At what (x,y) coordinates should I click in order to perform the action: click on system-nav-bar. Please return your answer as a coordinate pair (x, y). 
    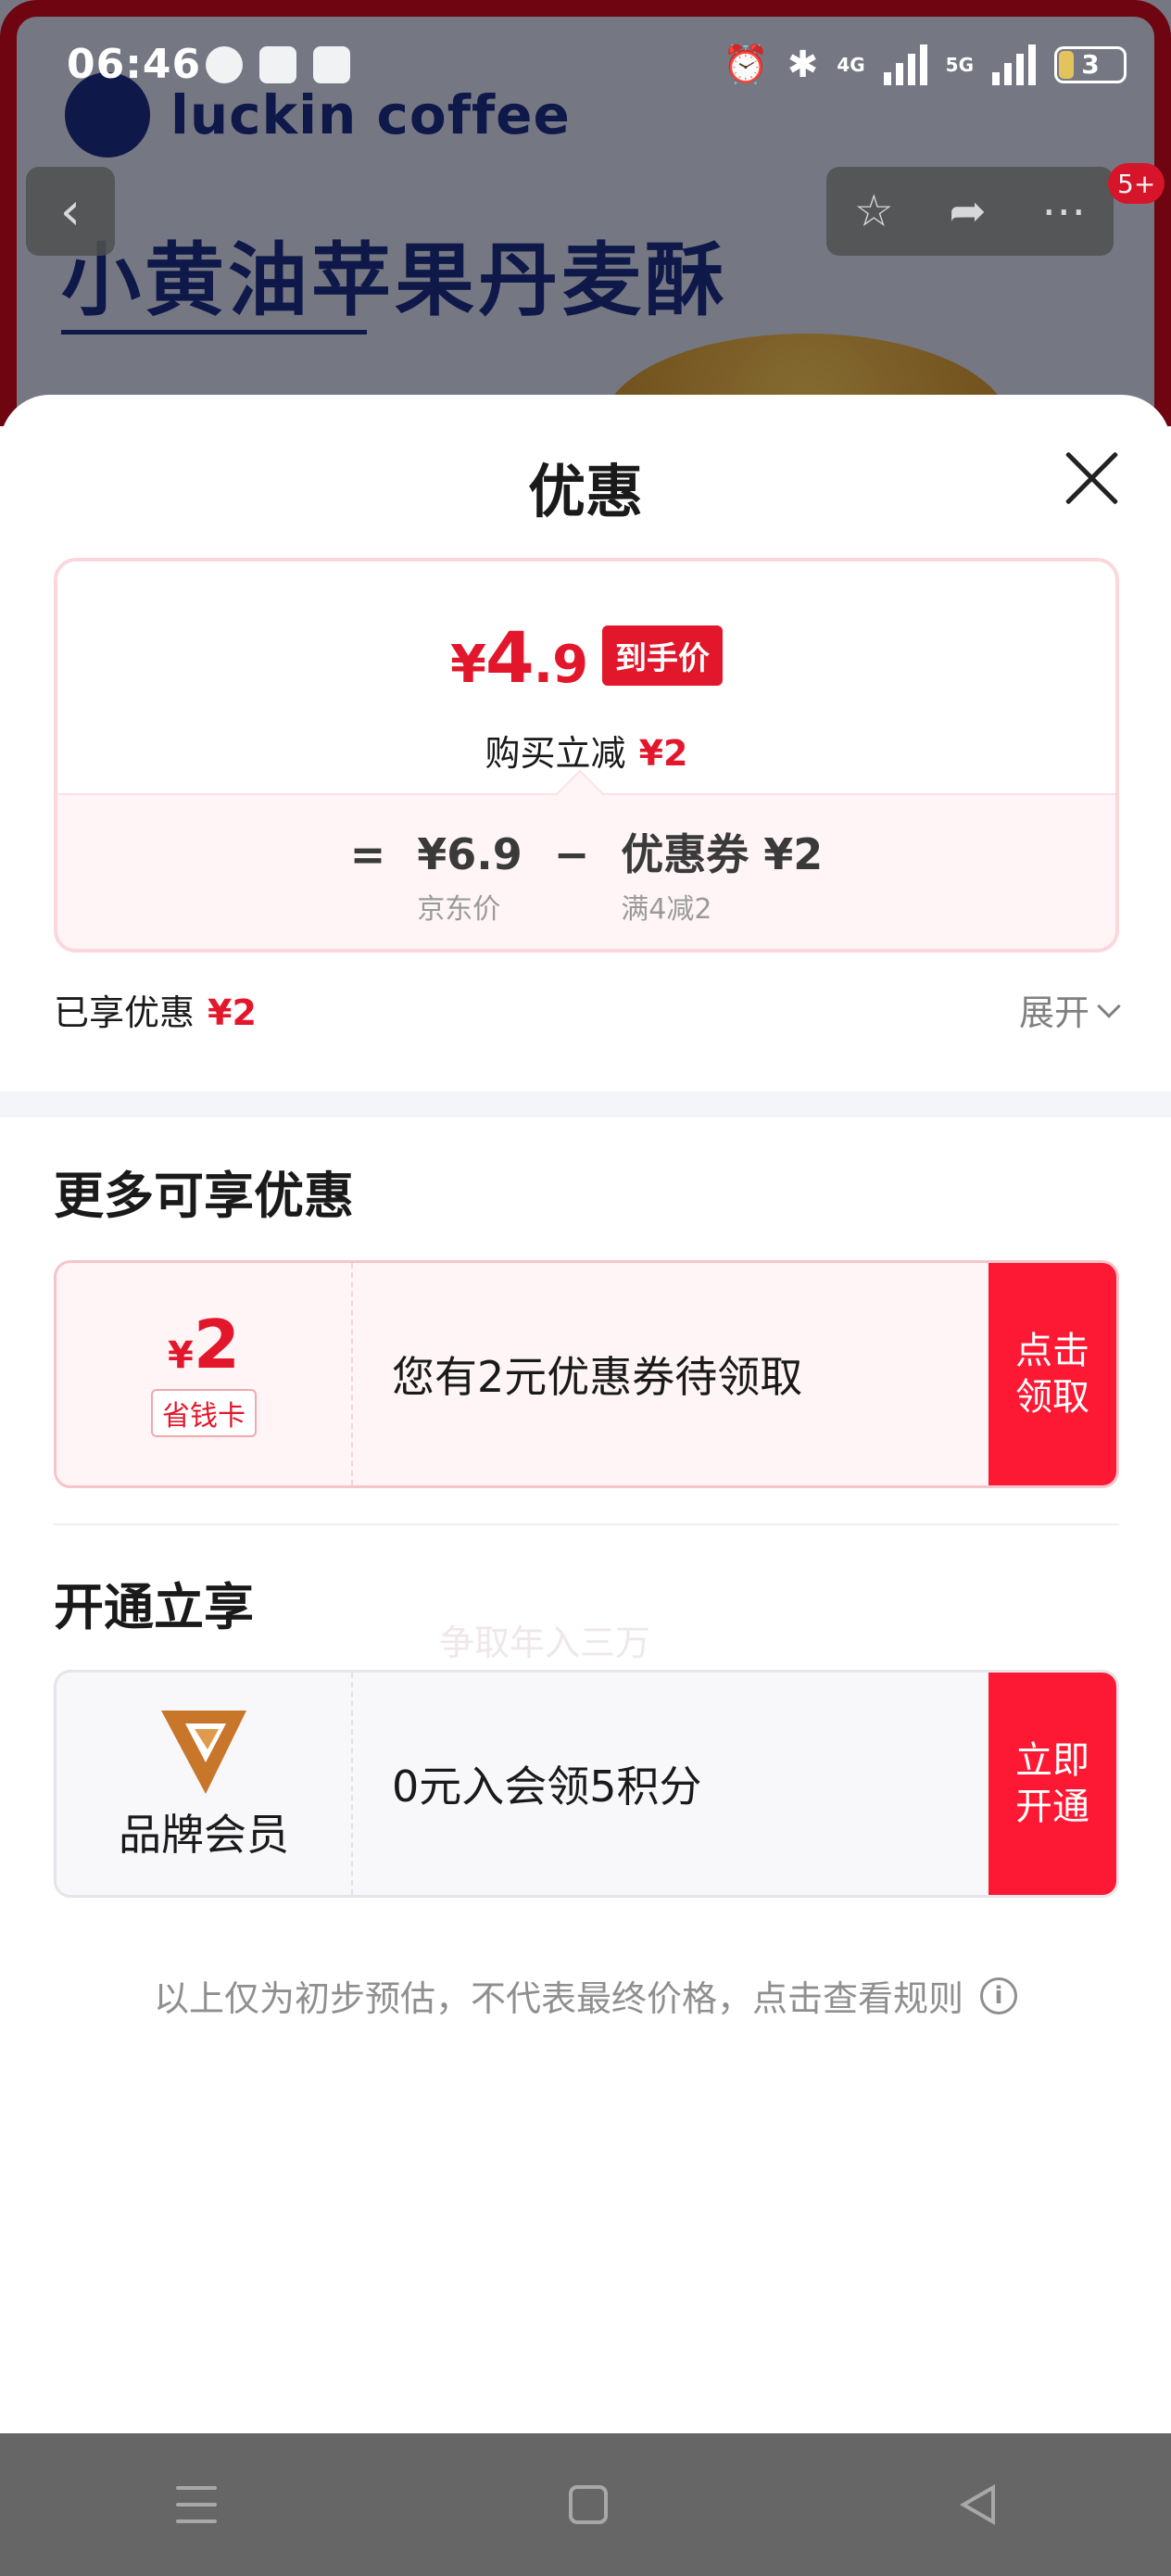
    Looking at the image, I should click on (585, 2504).